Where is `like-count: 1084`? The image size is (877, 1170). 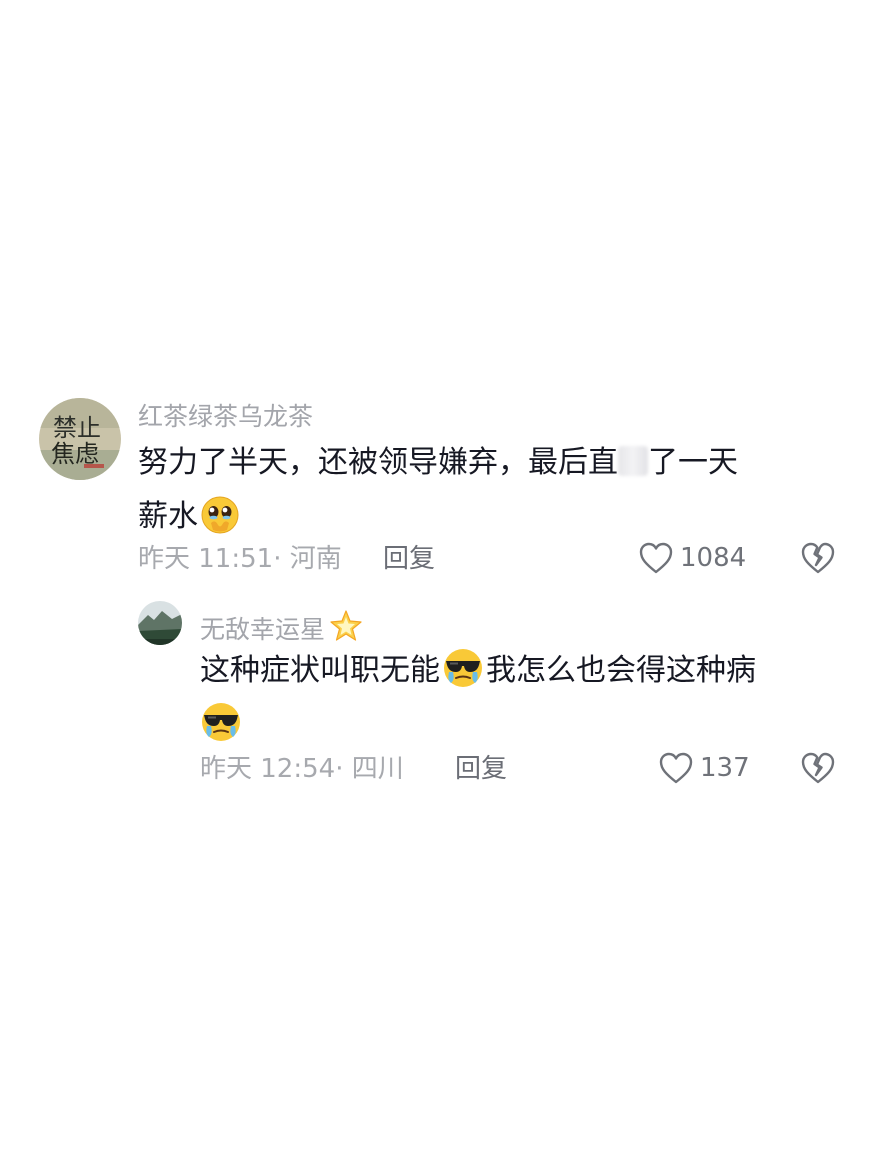 like-count: 1084 is located at coordinates (713, 558).